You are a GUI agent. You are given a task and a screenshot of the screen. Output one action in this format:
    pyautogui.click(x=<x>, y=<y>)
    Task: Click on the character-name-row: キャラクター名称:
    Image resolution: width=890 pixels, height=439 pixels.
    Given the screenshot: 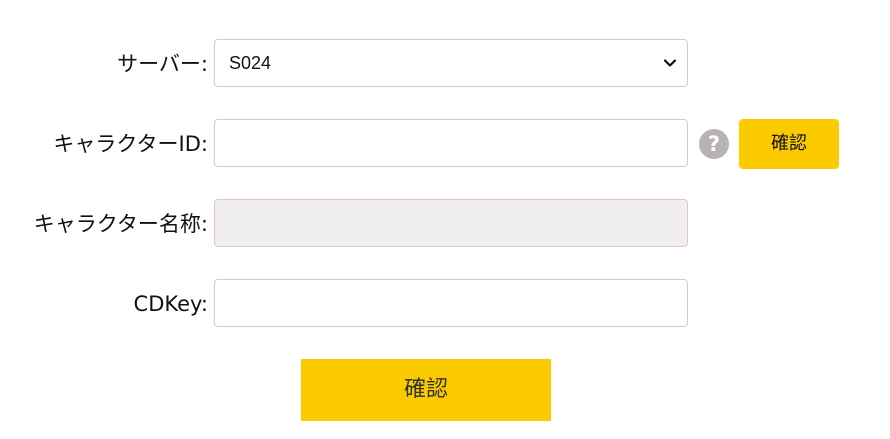 What is the action you would take?
    pyautogui.click(x=445, y=224)
    